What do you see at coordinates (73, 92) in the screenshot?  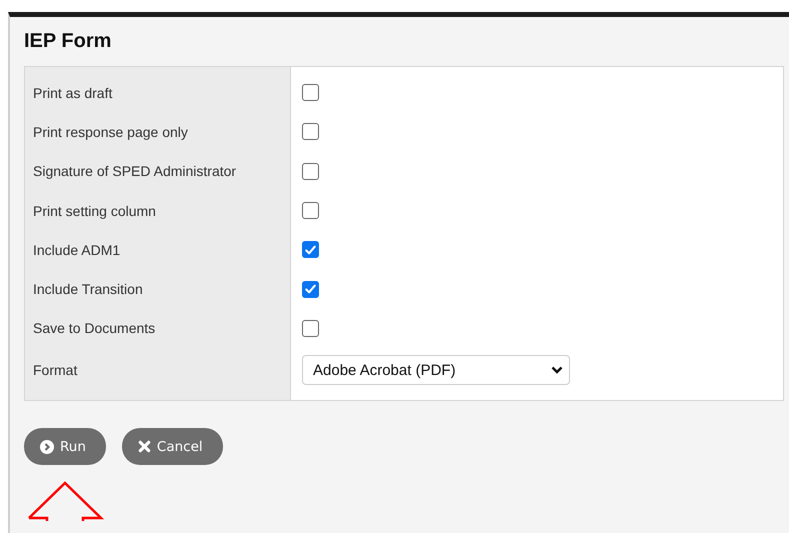 I see `option-label: Print as draft` at bounding box center [73, 92].